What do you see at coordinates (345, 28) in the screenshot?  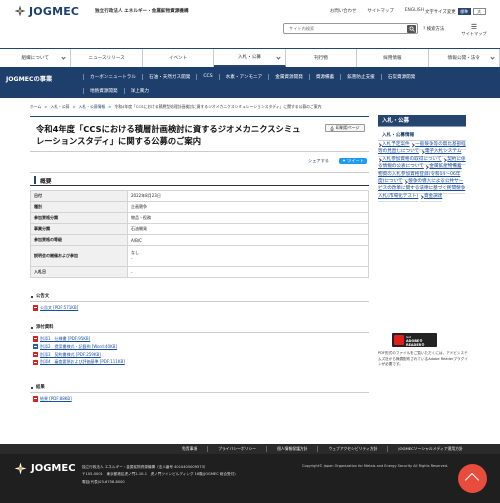 I see `search-input` at bounding box center [345, 28].